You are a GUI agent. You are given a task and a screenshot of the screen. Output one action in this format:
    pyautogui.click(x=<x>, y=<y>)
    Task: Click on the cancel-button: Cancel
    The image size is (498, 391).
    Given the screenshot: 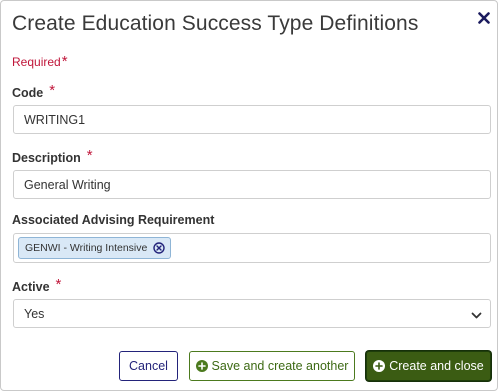 What is the action you would take?
    pyautogui.click(x=148, y=366)
    